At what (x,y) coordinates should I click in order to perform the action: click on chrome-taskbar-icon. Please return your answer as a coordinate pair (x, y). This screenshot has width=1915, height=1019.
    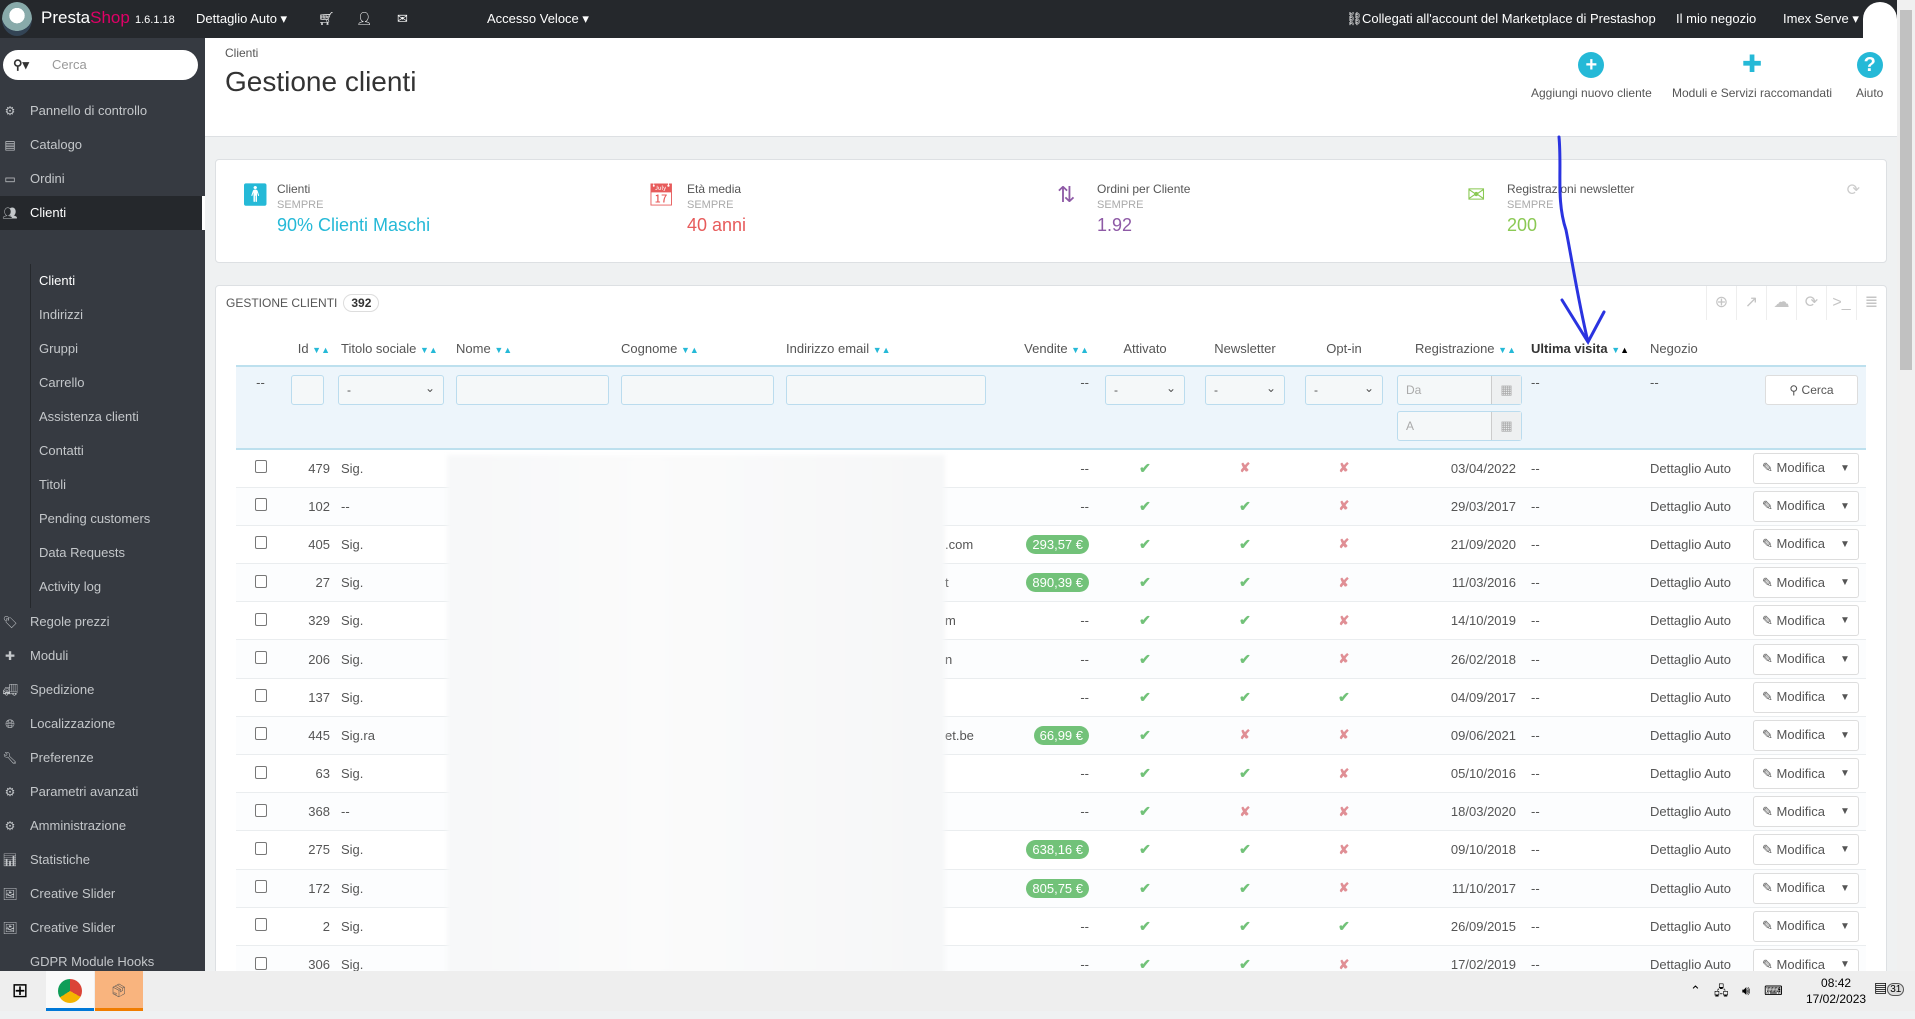
    Looking at the image, I should click on (70, 991).